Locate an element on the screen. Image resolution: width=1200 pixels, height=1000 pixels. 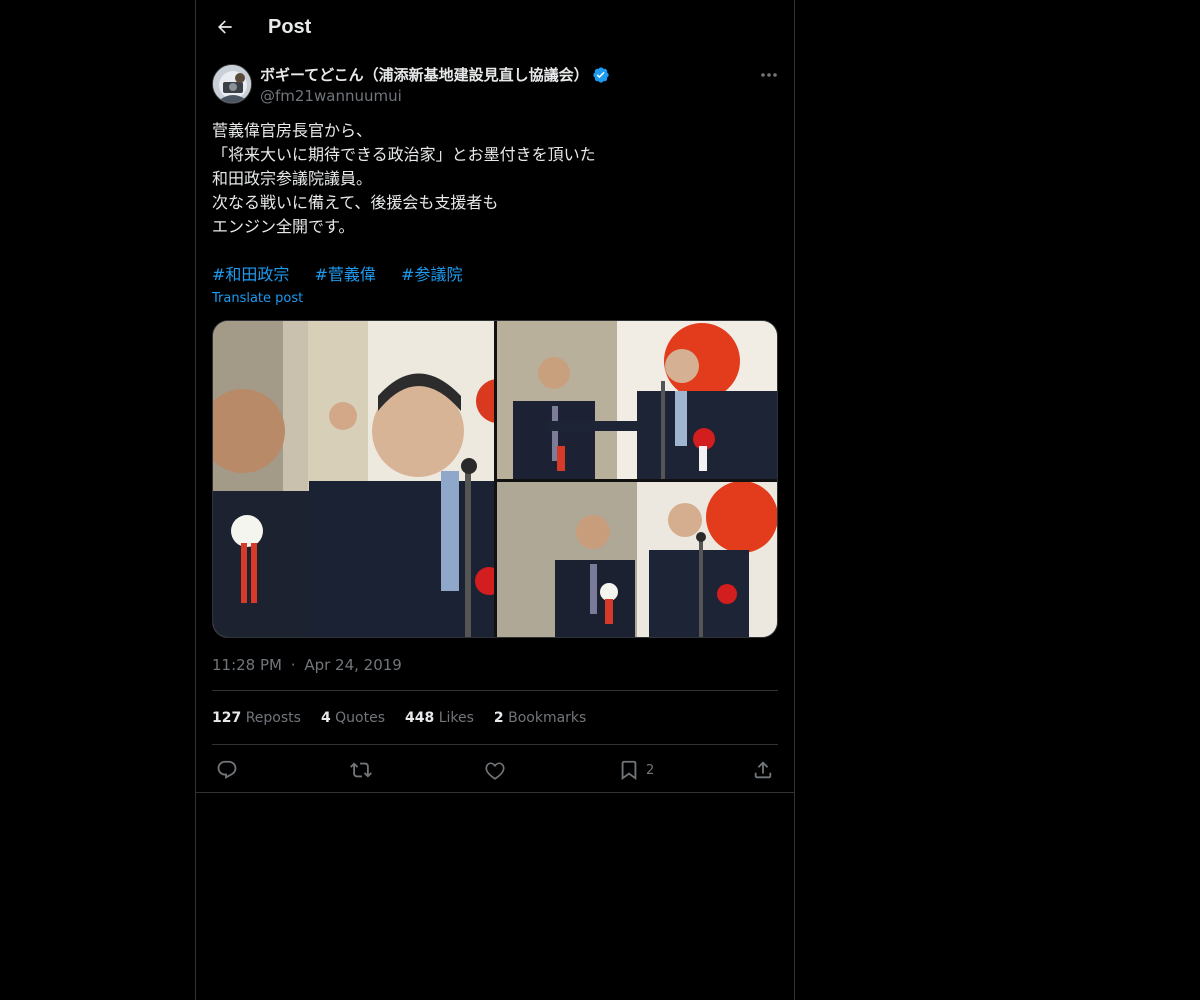
more-dots-icon is located at coordinates (769, 75).